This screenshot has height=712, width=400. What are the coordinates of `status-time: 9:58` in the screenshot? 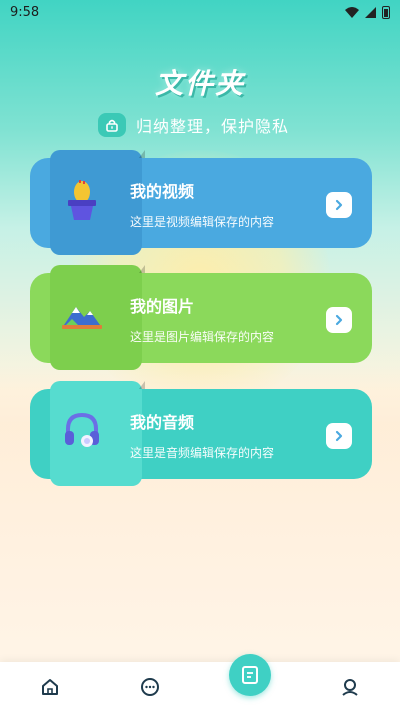 It's located at (25, 12).